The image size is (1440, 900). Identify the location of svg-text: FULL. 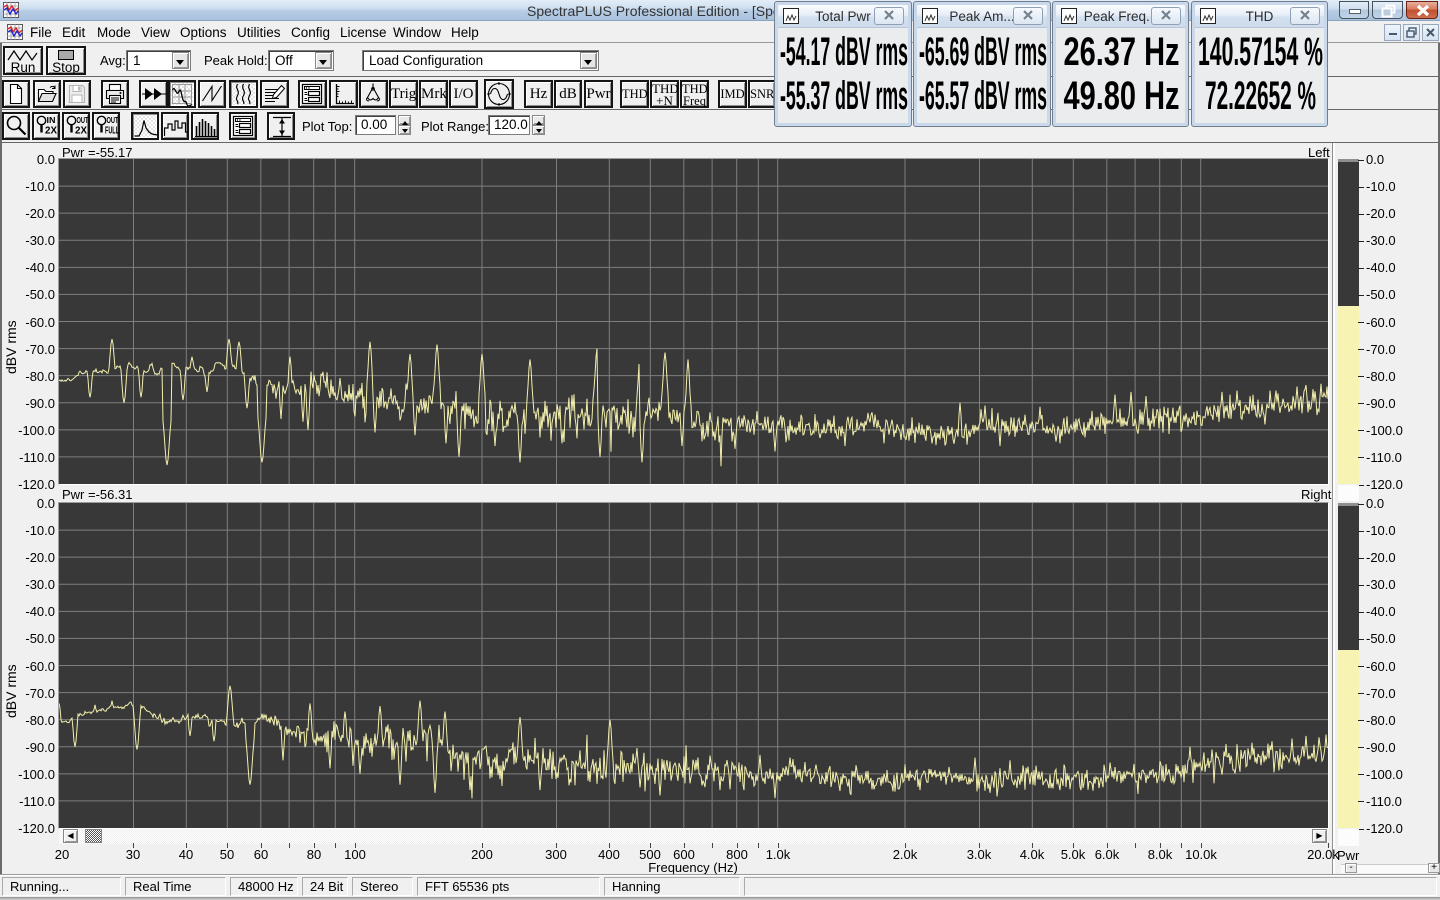
(112, 131).